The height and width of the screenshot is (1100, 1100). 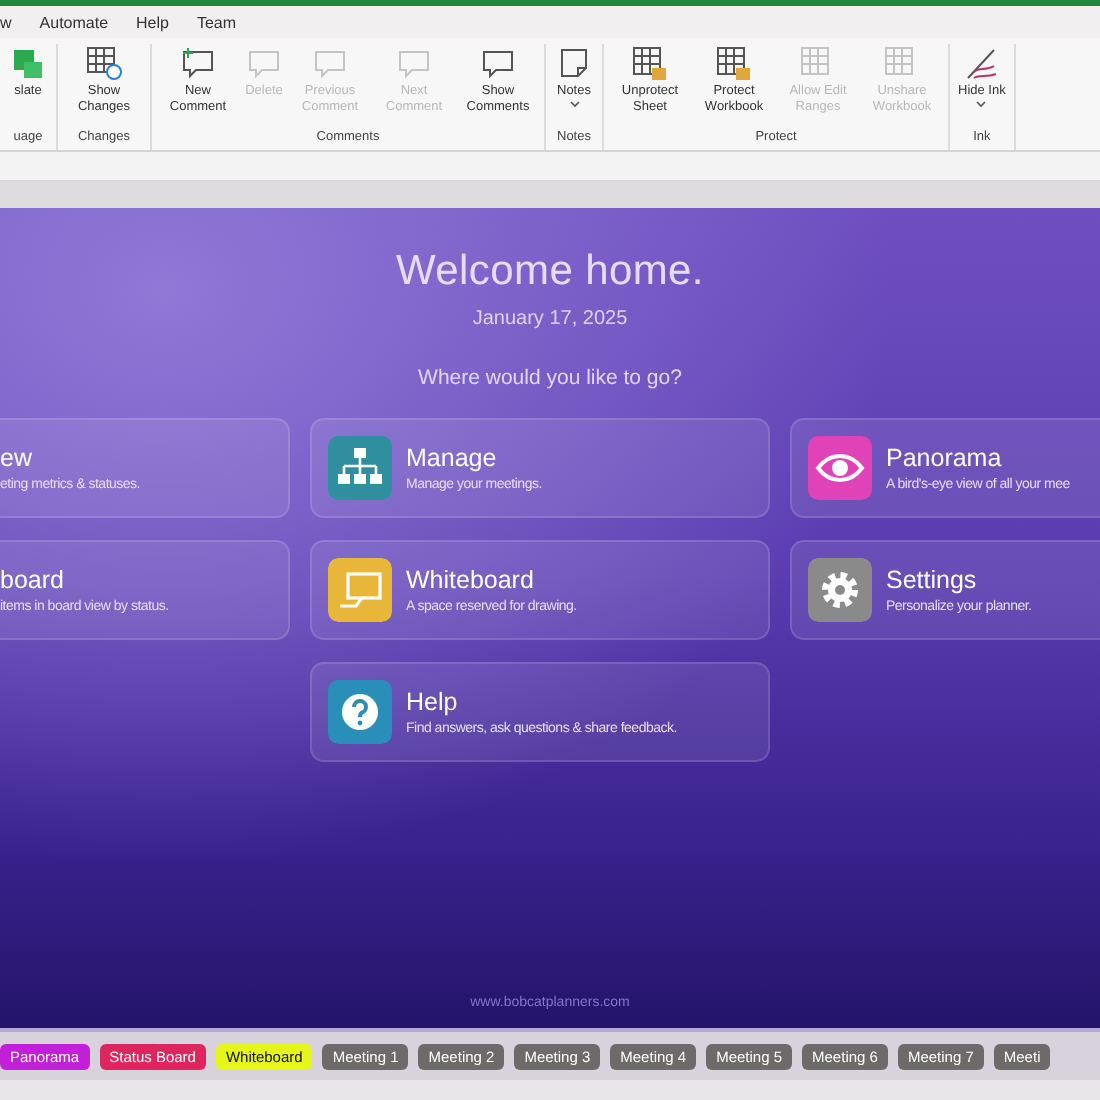 What do you see at coordinates (840, 468) in the screenshot?
I see `eye-icon` at bounding box center [840, 468].